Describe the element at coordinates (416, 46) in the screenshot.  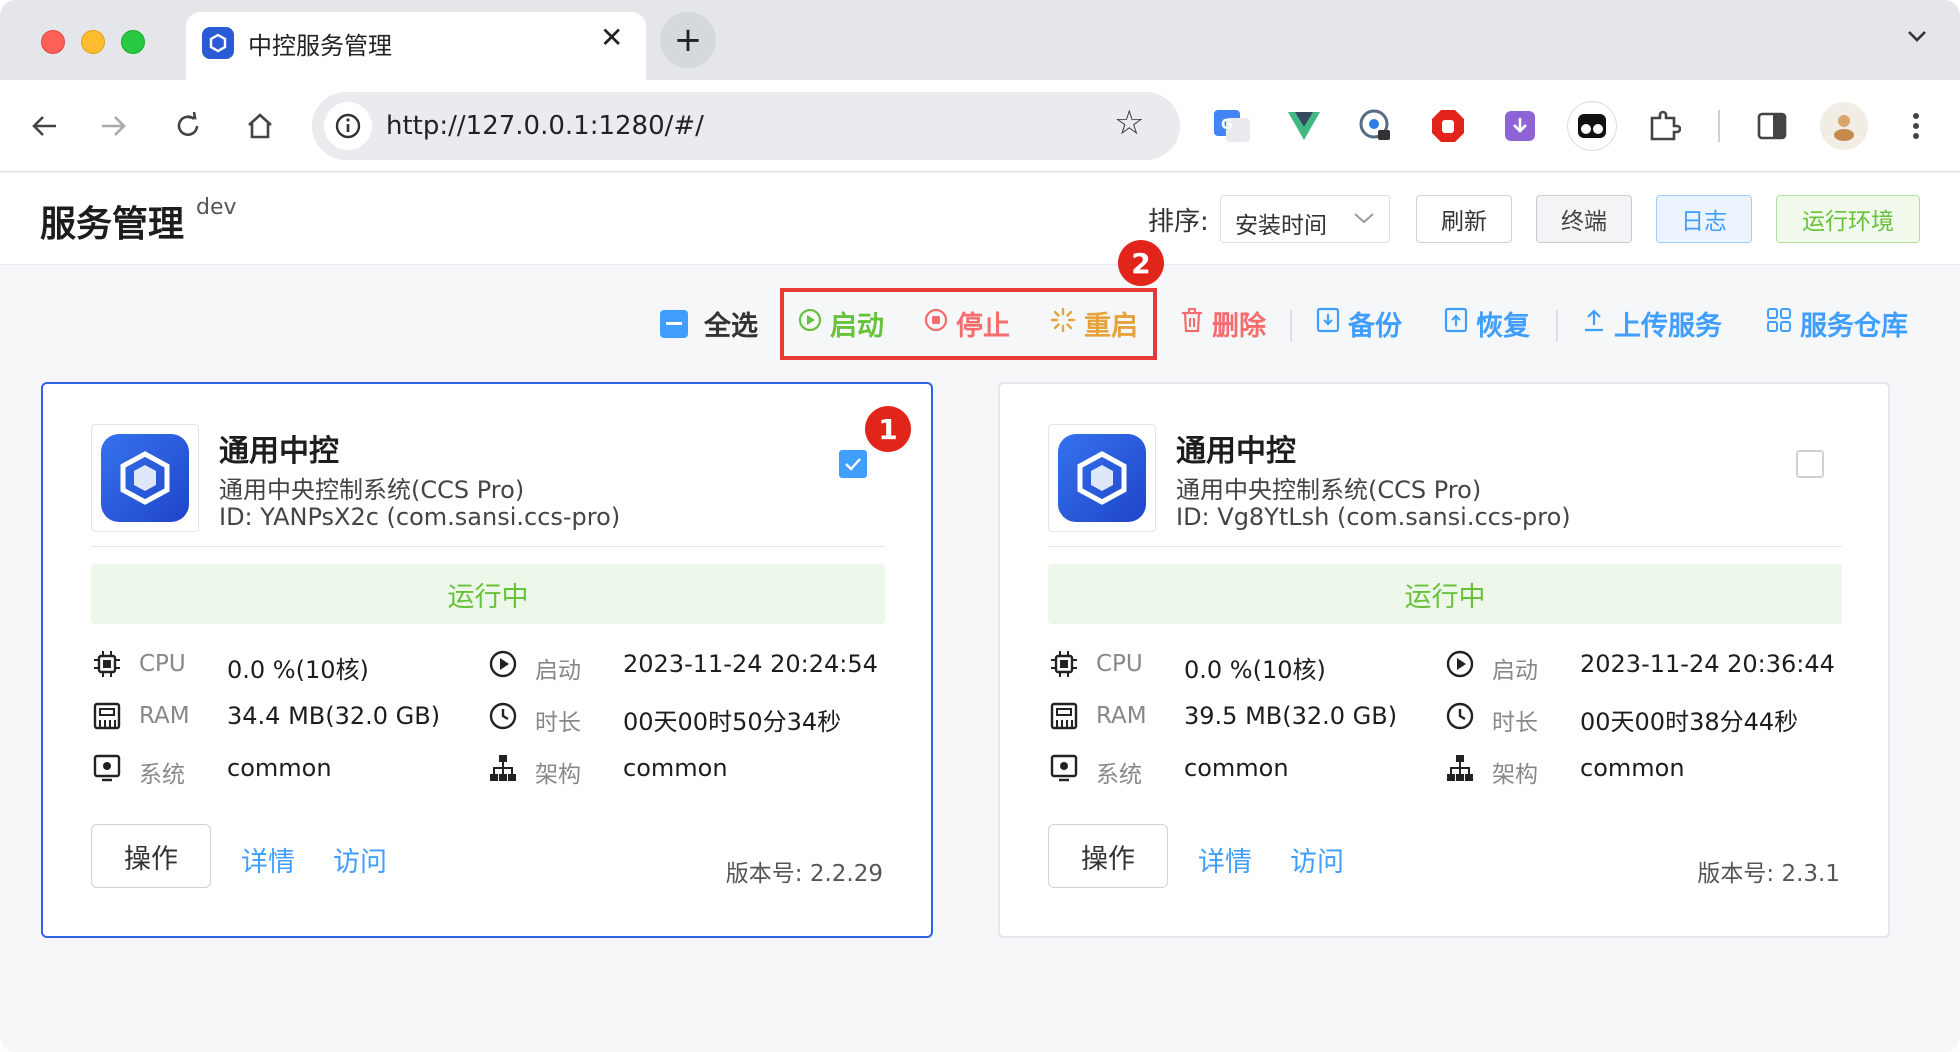
I see `browser-tab: 中控服务管理 ✕` at that location.